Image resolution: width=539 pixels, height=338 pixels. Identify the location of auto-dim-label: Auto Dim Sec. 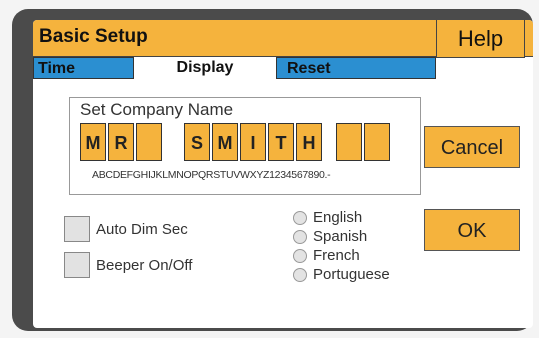
(142, 229).